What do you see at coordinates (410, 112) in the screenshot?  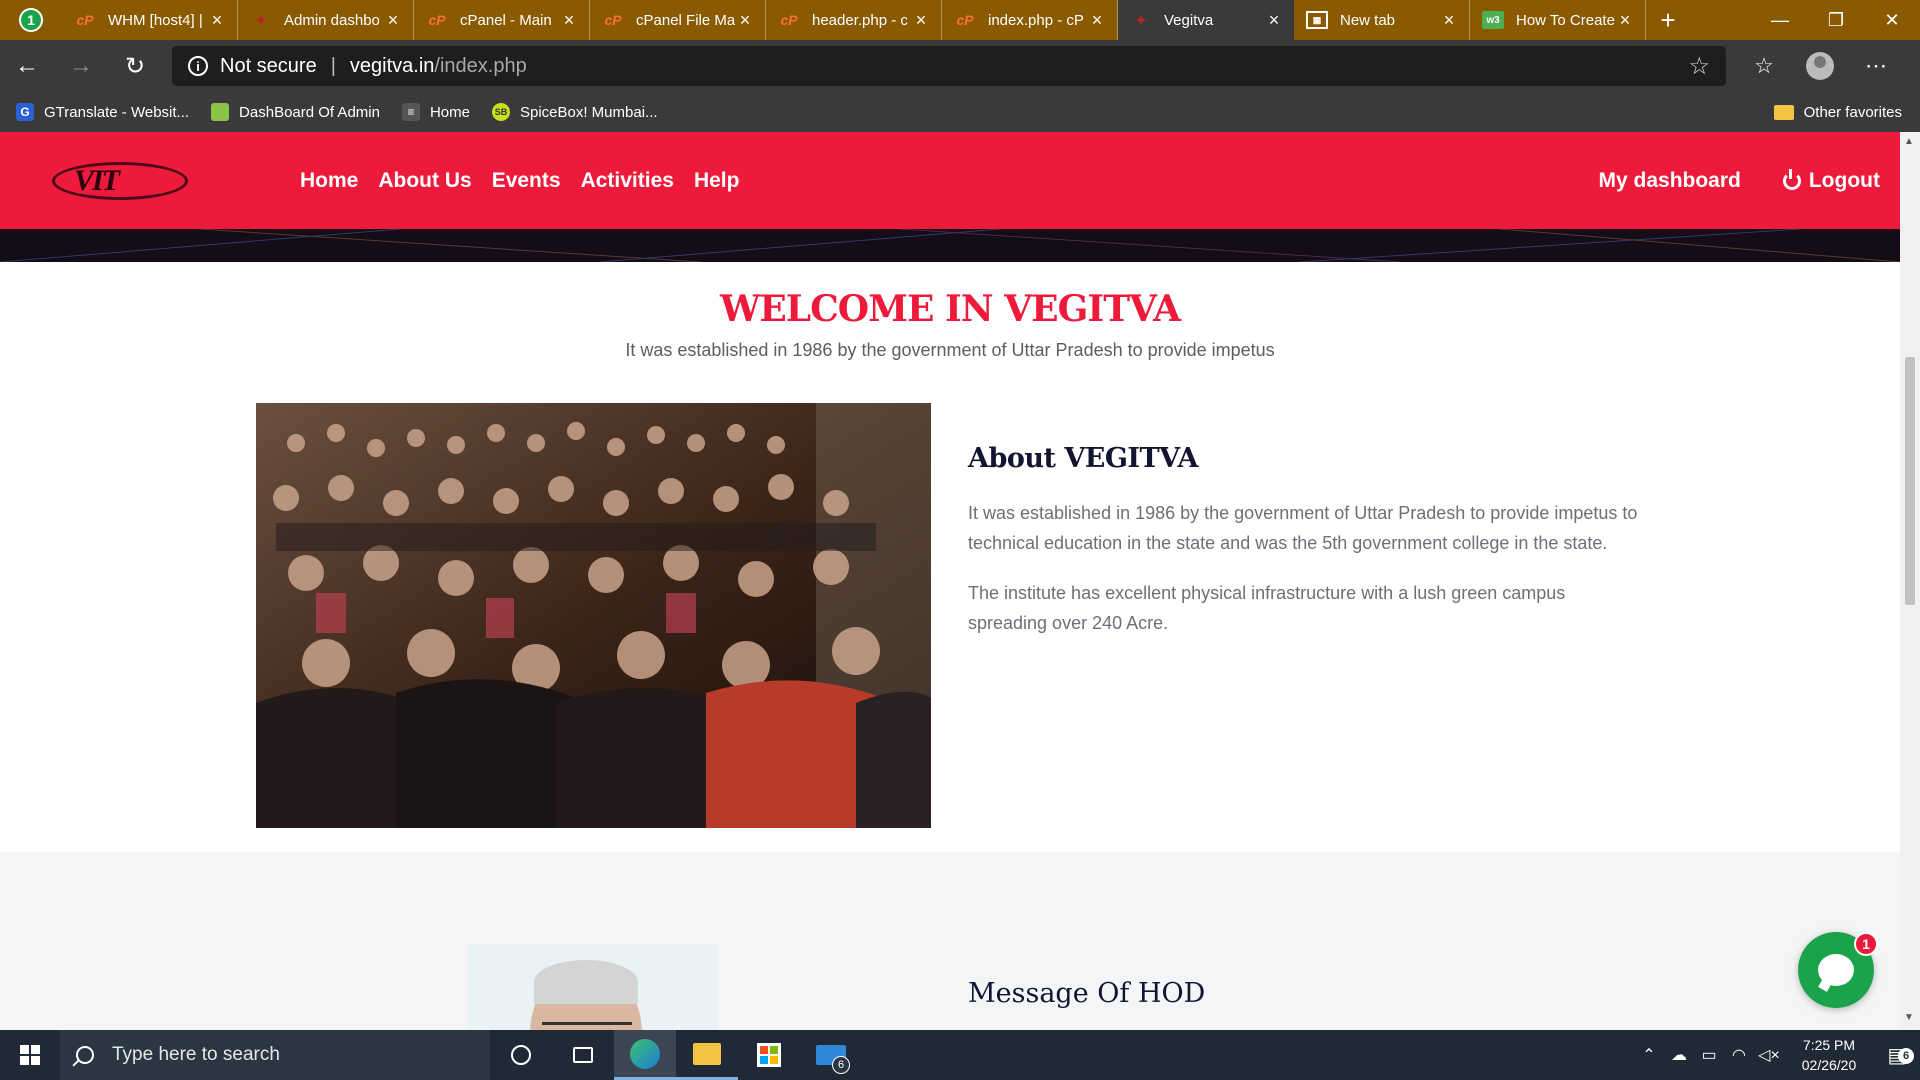 I see `home-site-icon: ≡` at bounding box center [410, 112].